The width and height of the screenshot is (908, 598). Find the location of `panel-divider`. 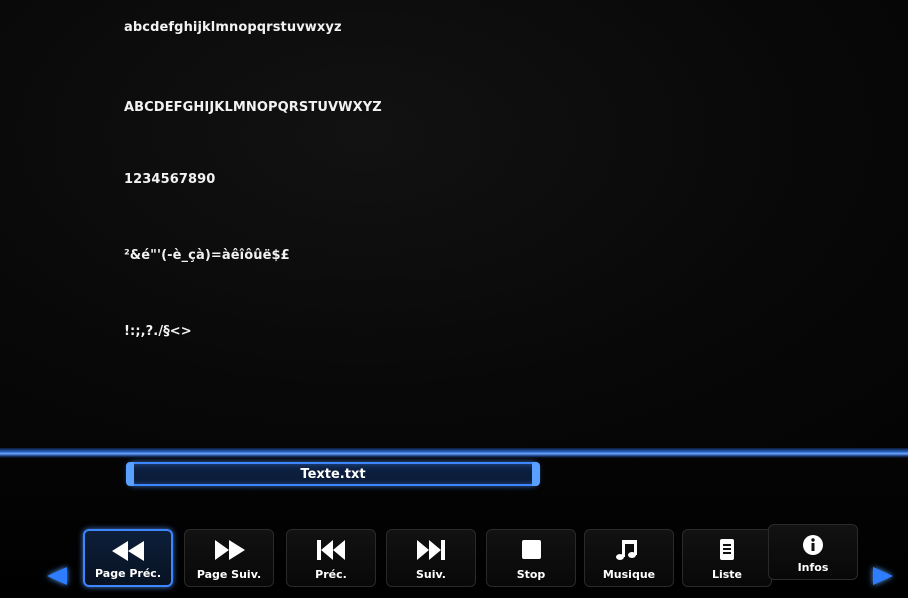

panel-divider is located at coordinates (454, 453).